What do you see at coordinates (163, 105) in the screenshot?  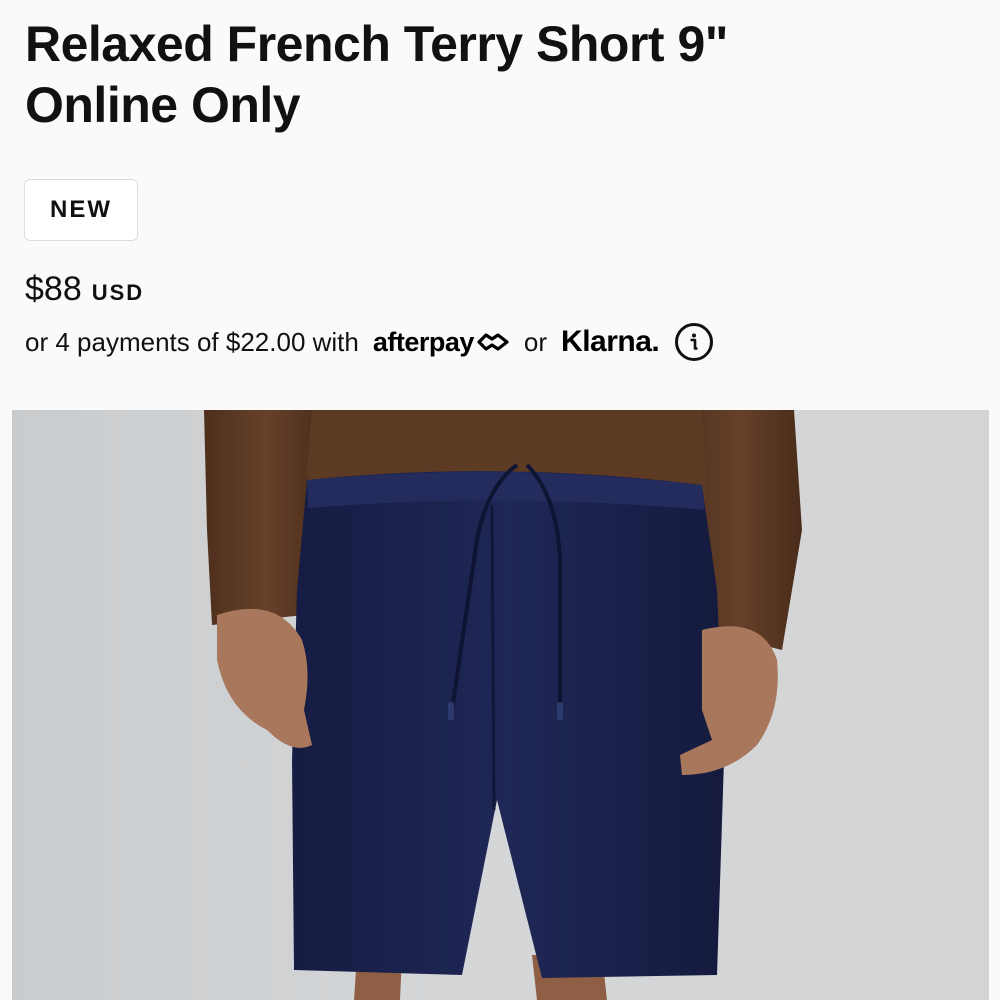 I see `product-title-line-2: Online Only` at bounding box center [163, 105].